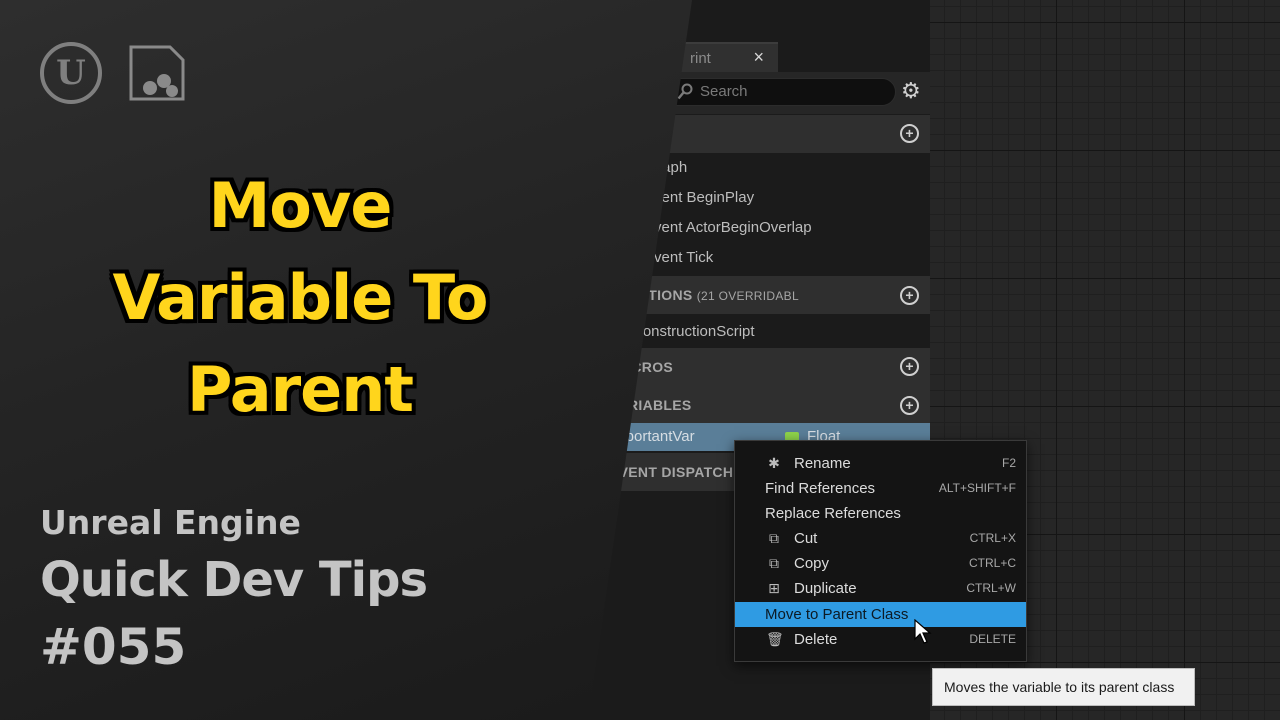 The width and height of the screenshot is (1280, 720). I want to click on blueprint-logo-icon, so click(157, 73).